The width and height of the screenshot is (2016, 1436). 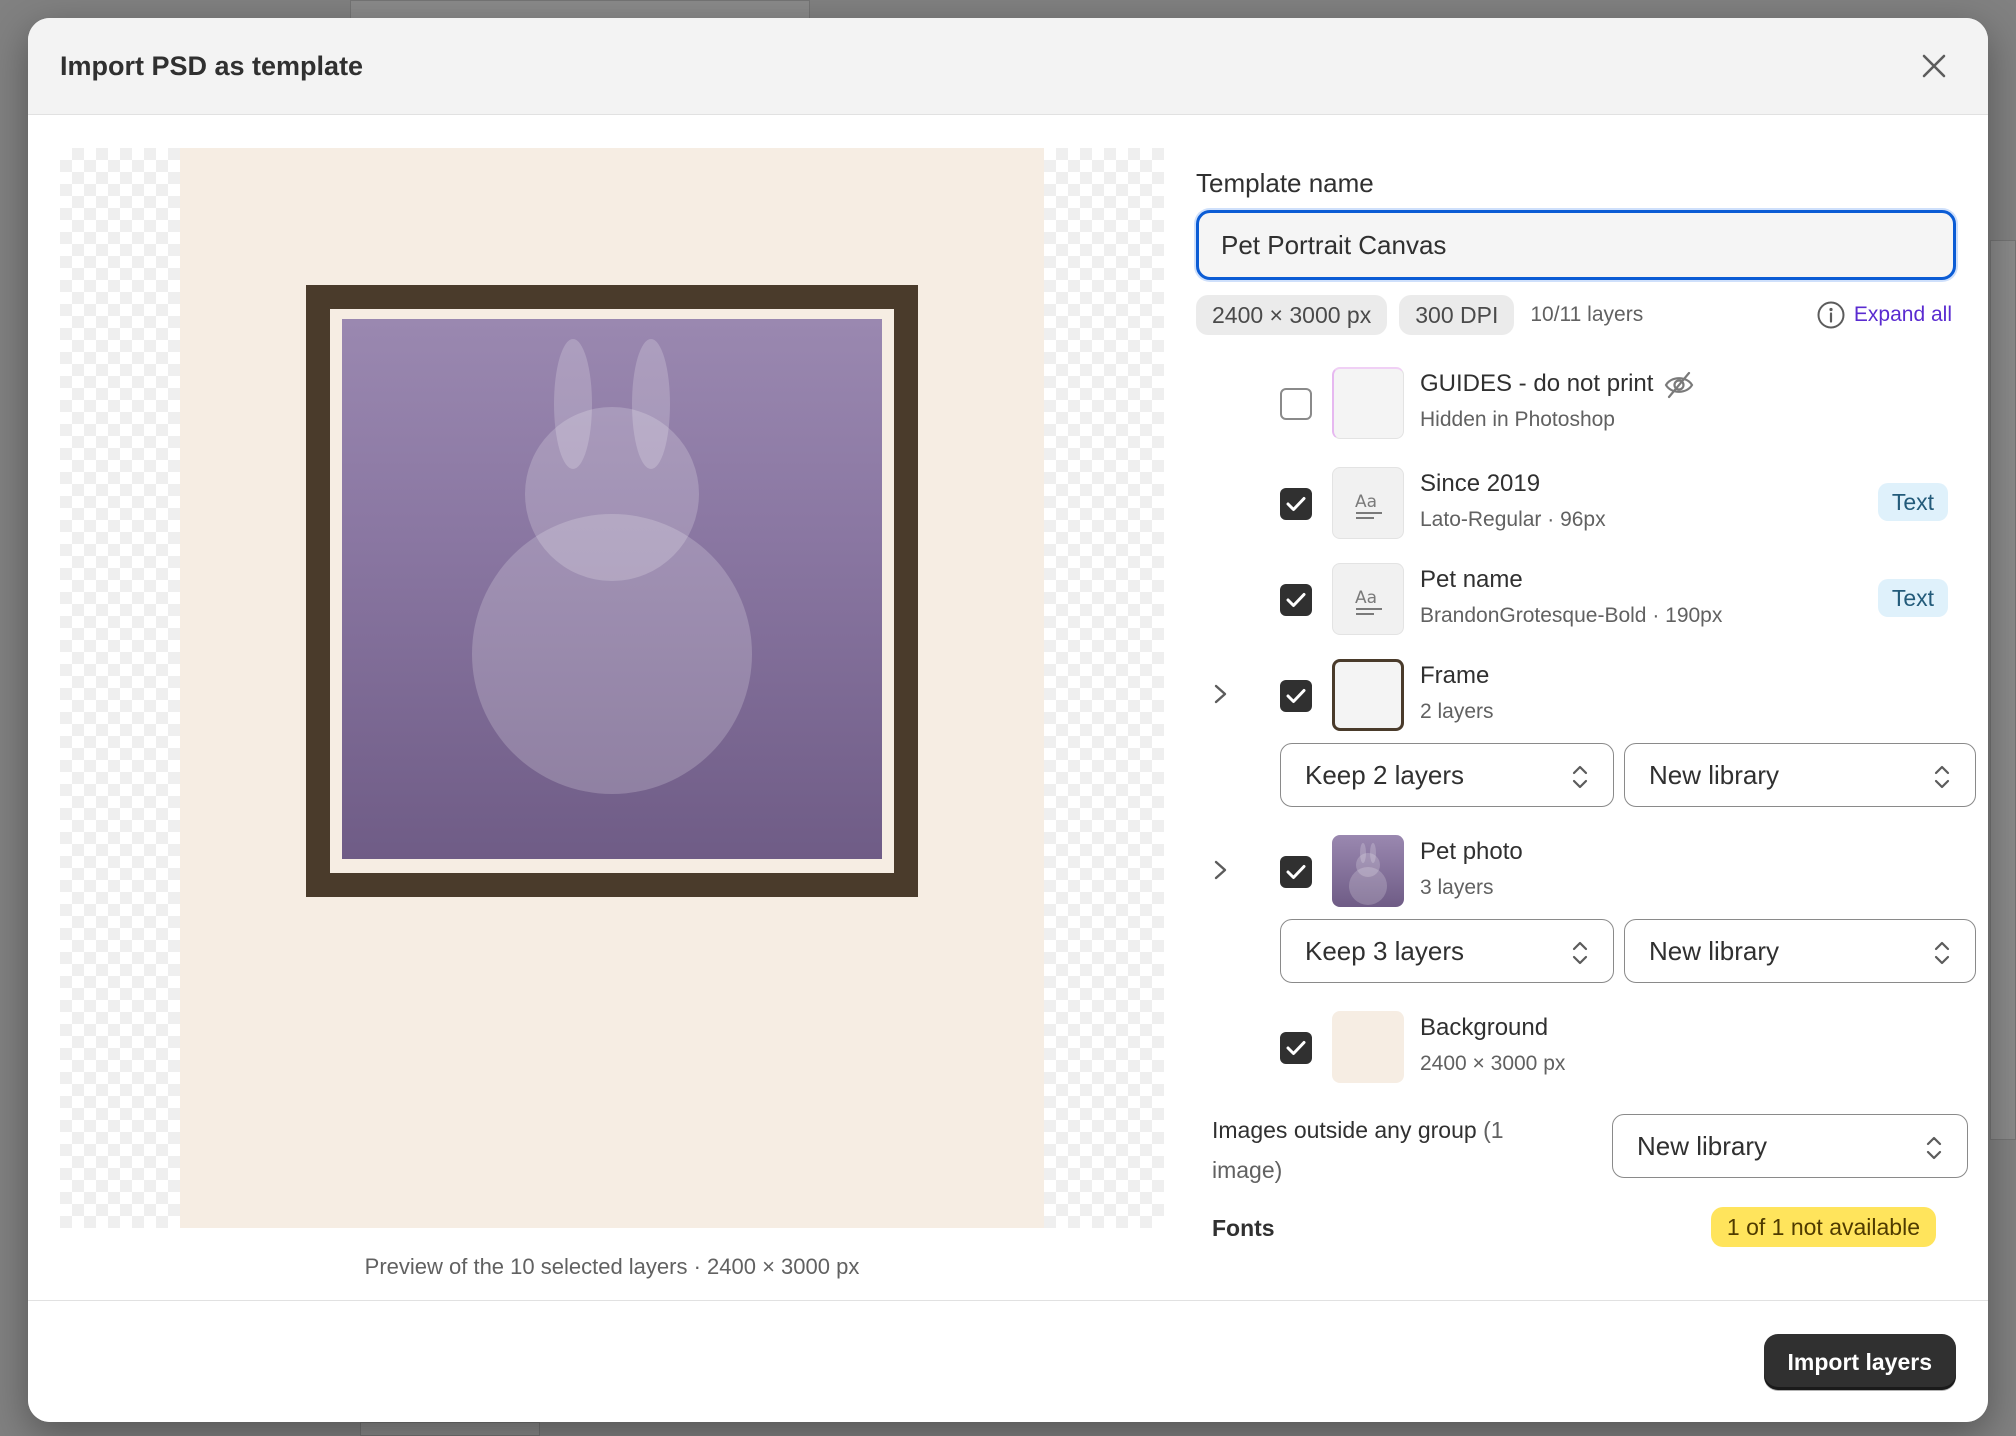 I want to click on select-value: Keep 3 layers, so click(x=1384, y=950).